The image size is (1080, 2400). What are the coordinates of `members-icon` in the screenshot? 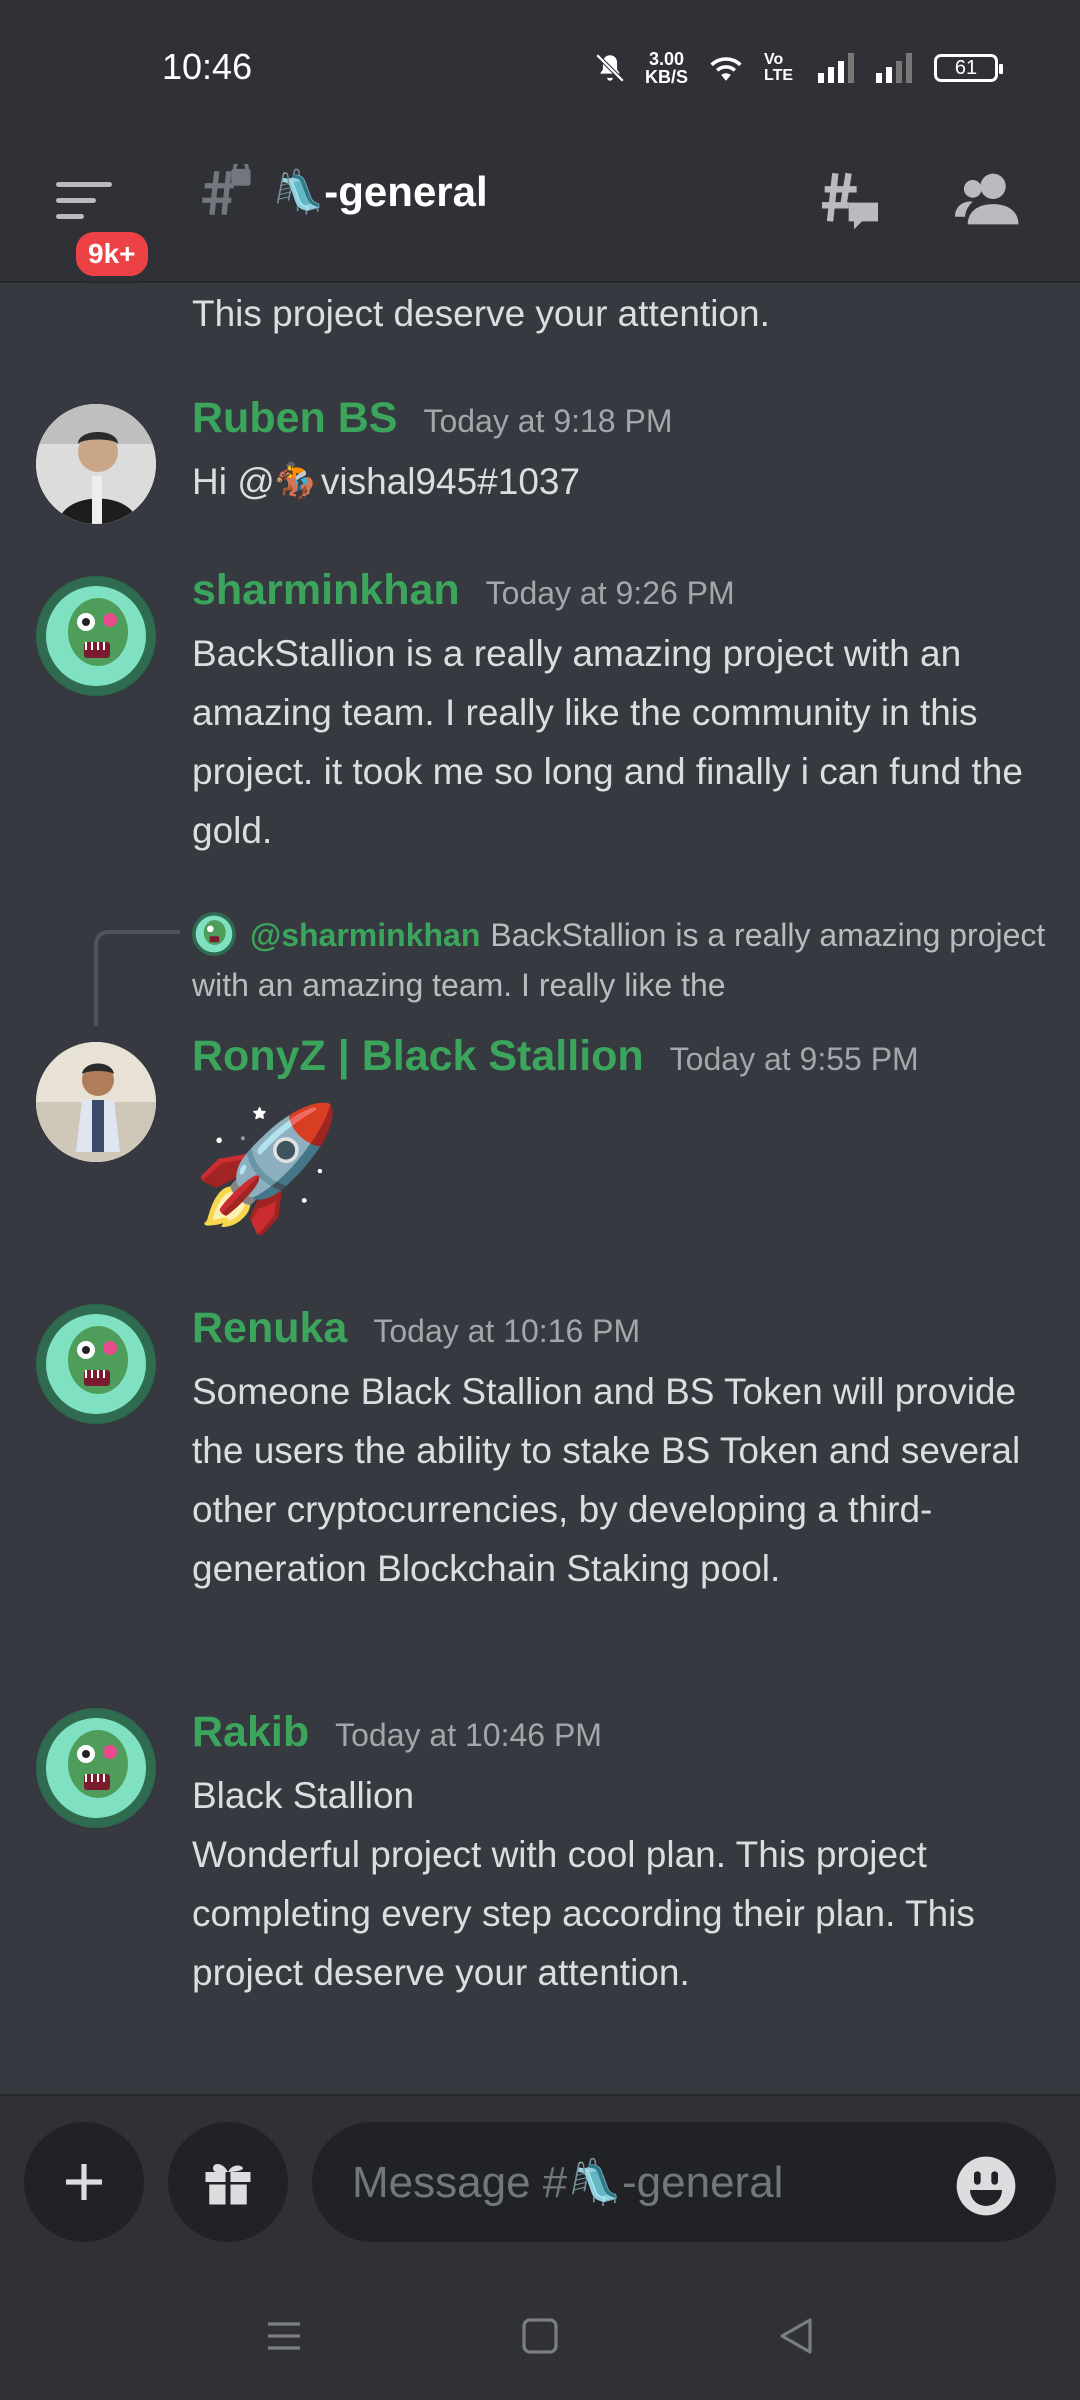 It's located at (988, 199).